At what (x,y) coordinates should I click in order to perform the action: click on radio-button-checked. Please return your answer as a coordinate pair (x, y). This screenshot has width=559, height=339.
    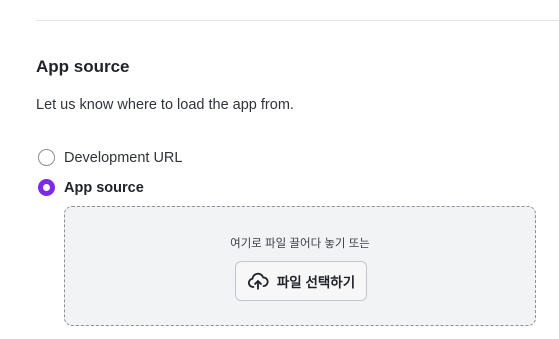
    Looking at the image, I should click on (46, 187).